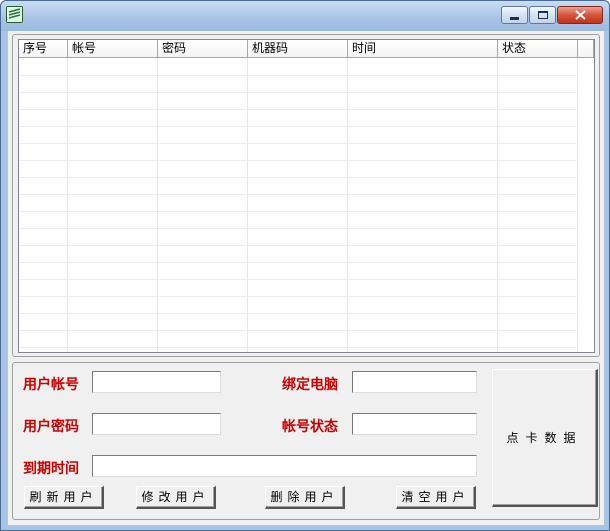 The width and height of the screenshot is (610, 531). Describe the element at coordinates (203, 49) in the screenshot. I see `column-header-password: 密码` at that location.